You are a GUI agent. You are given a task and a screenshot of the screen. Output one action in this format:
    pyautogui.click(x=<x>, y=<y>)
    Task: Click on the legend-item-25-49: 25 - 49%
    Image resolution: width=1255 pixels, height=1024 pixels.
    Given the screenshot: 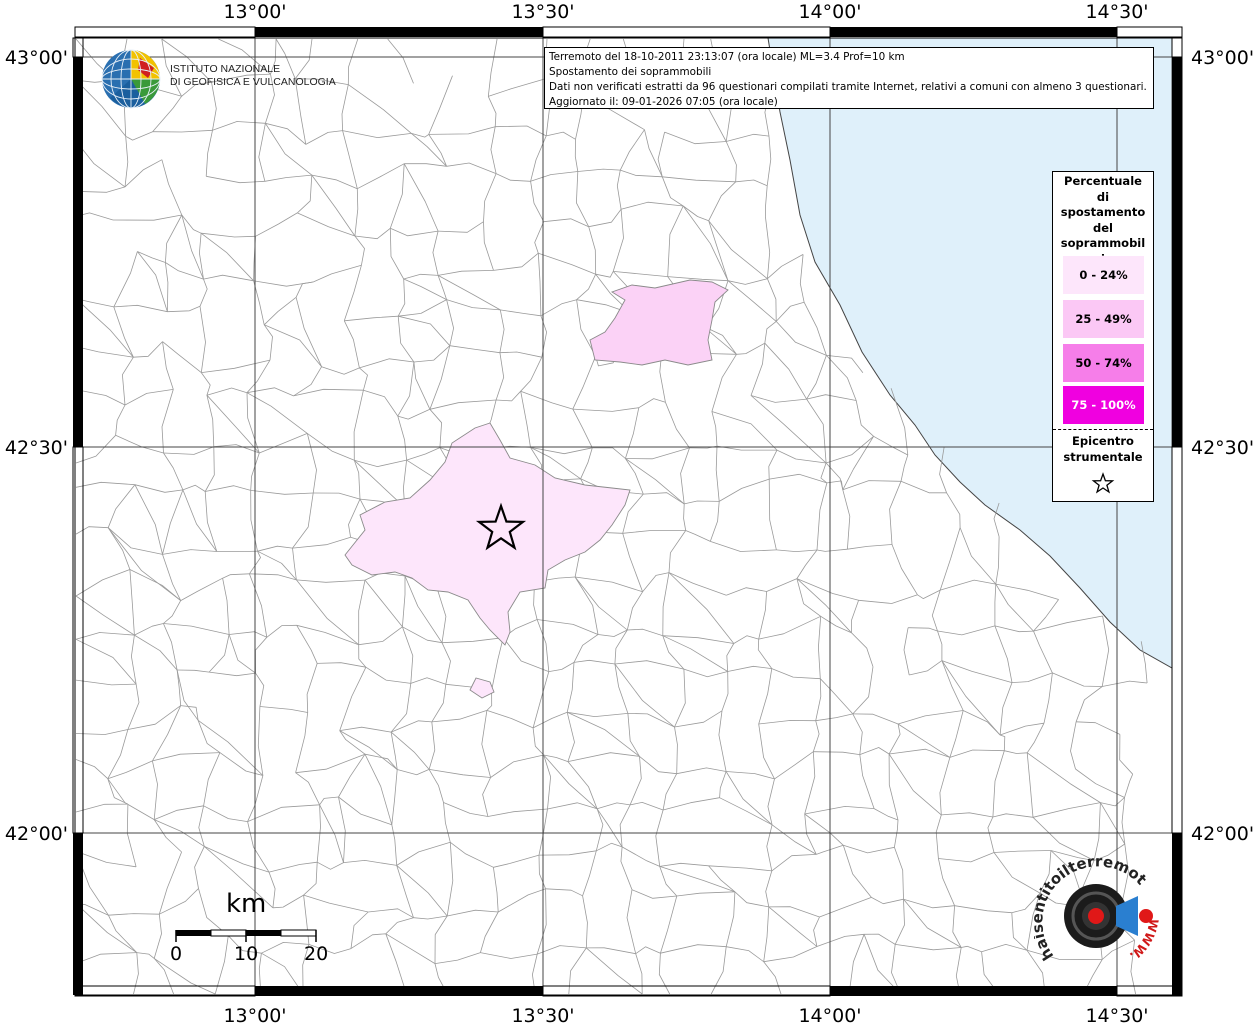 What is the action you would take?
    pyautogui.click(x=1103, y=319)
    